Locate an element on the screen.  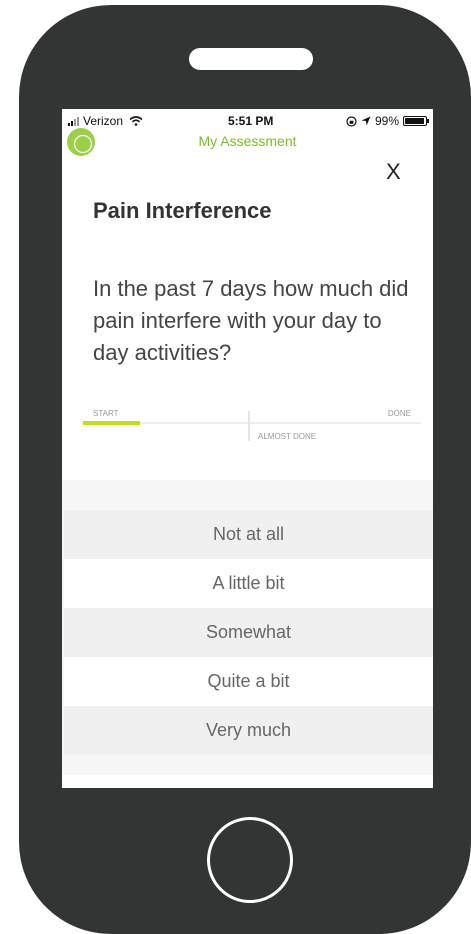
status-time: 5:51 PM is located at coordinates (251, 121).